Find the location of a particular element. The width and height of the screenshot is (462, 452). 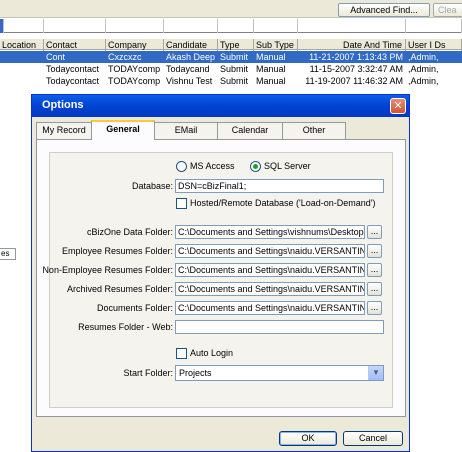

tab-other: Other is located at coordinates (314, 130).